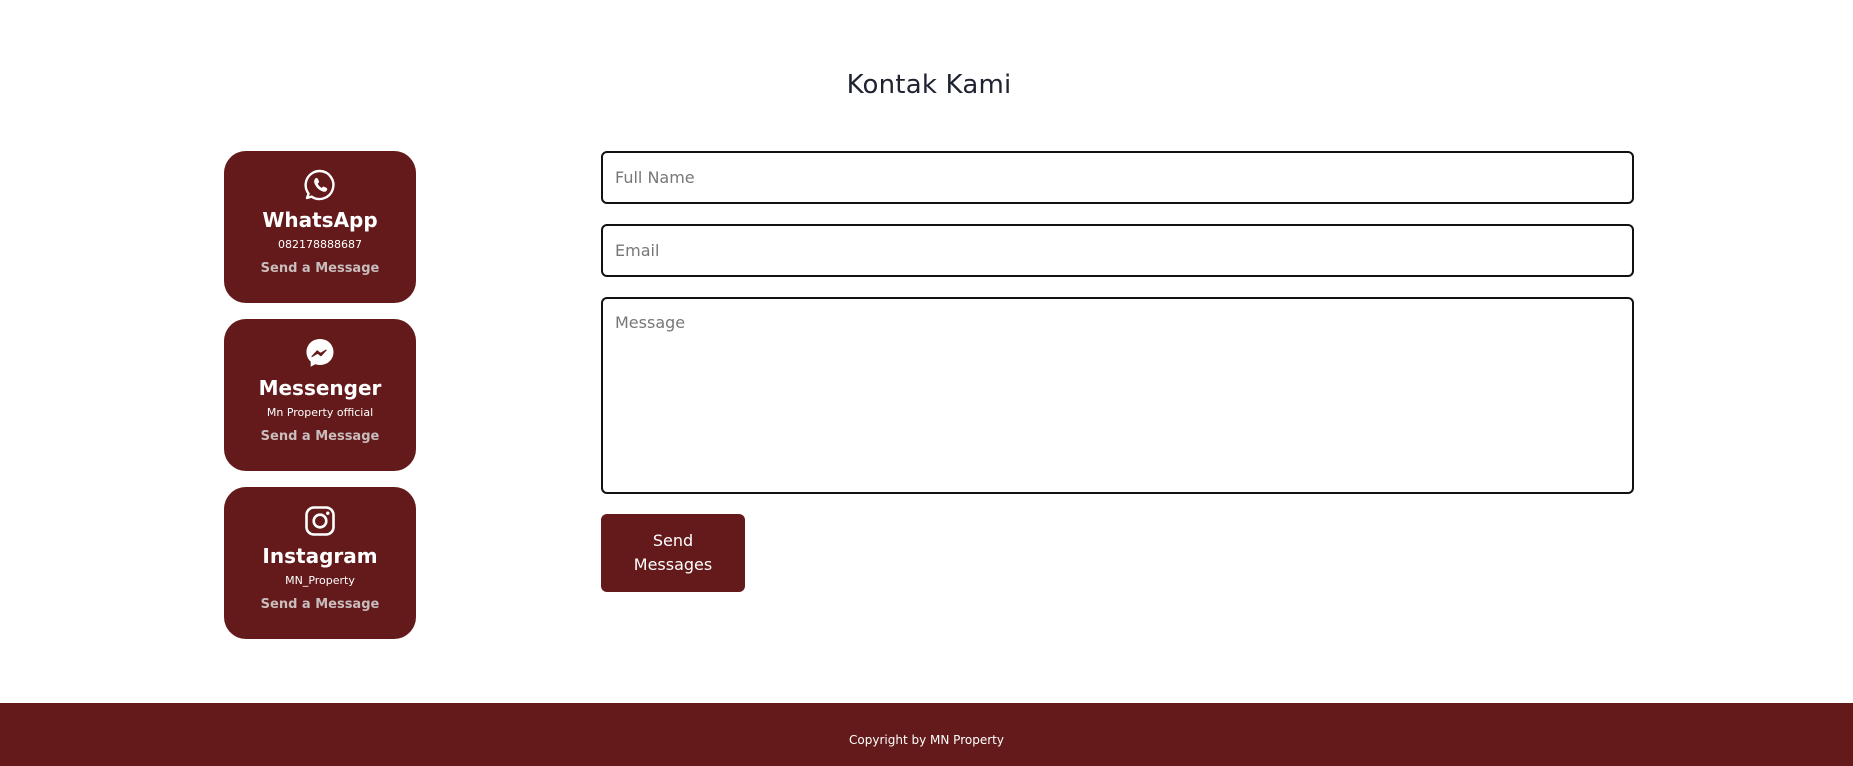 The height and width of the screenshot is (766, 1853). Describe the element at coordinates (320, 437) in the screenshot. I see `messenger-send-link: Send a Message` at that location.